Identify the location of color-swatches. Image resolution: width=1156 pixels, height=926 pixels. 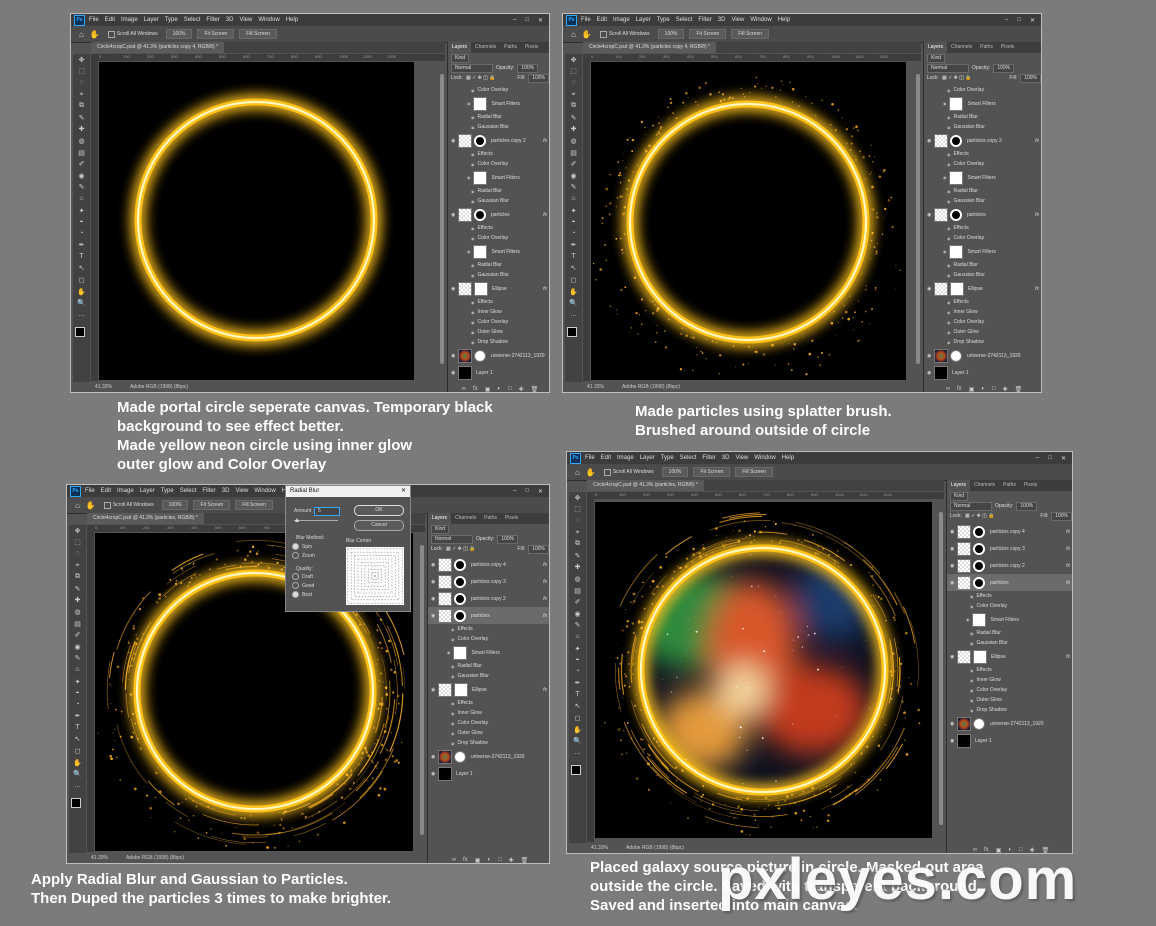
(81, 333).